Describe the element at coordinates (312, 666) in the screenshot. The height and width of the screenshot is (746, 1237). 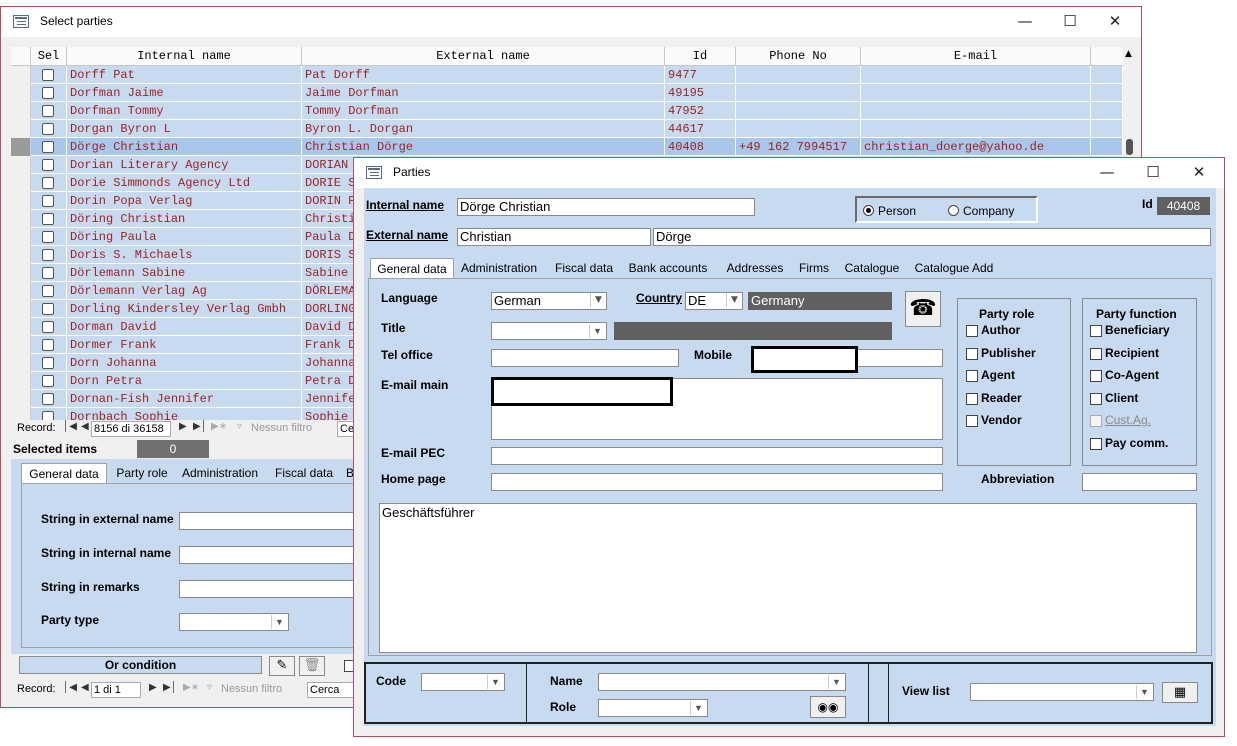
I see `delete-condition-button: 🗑` at that location.